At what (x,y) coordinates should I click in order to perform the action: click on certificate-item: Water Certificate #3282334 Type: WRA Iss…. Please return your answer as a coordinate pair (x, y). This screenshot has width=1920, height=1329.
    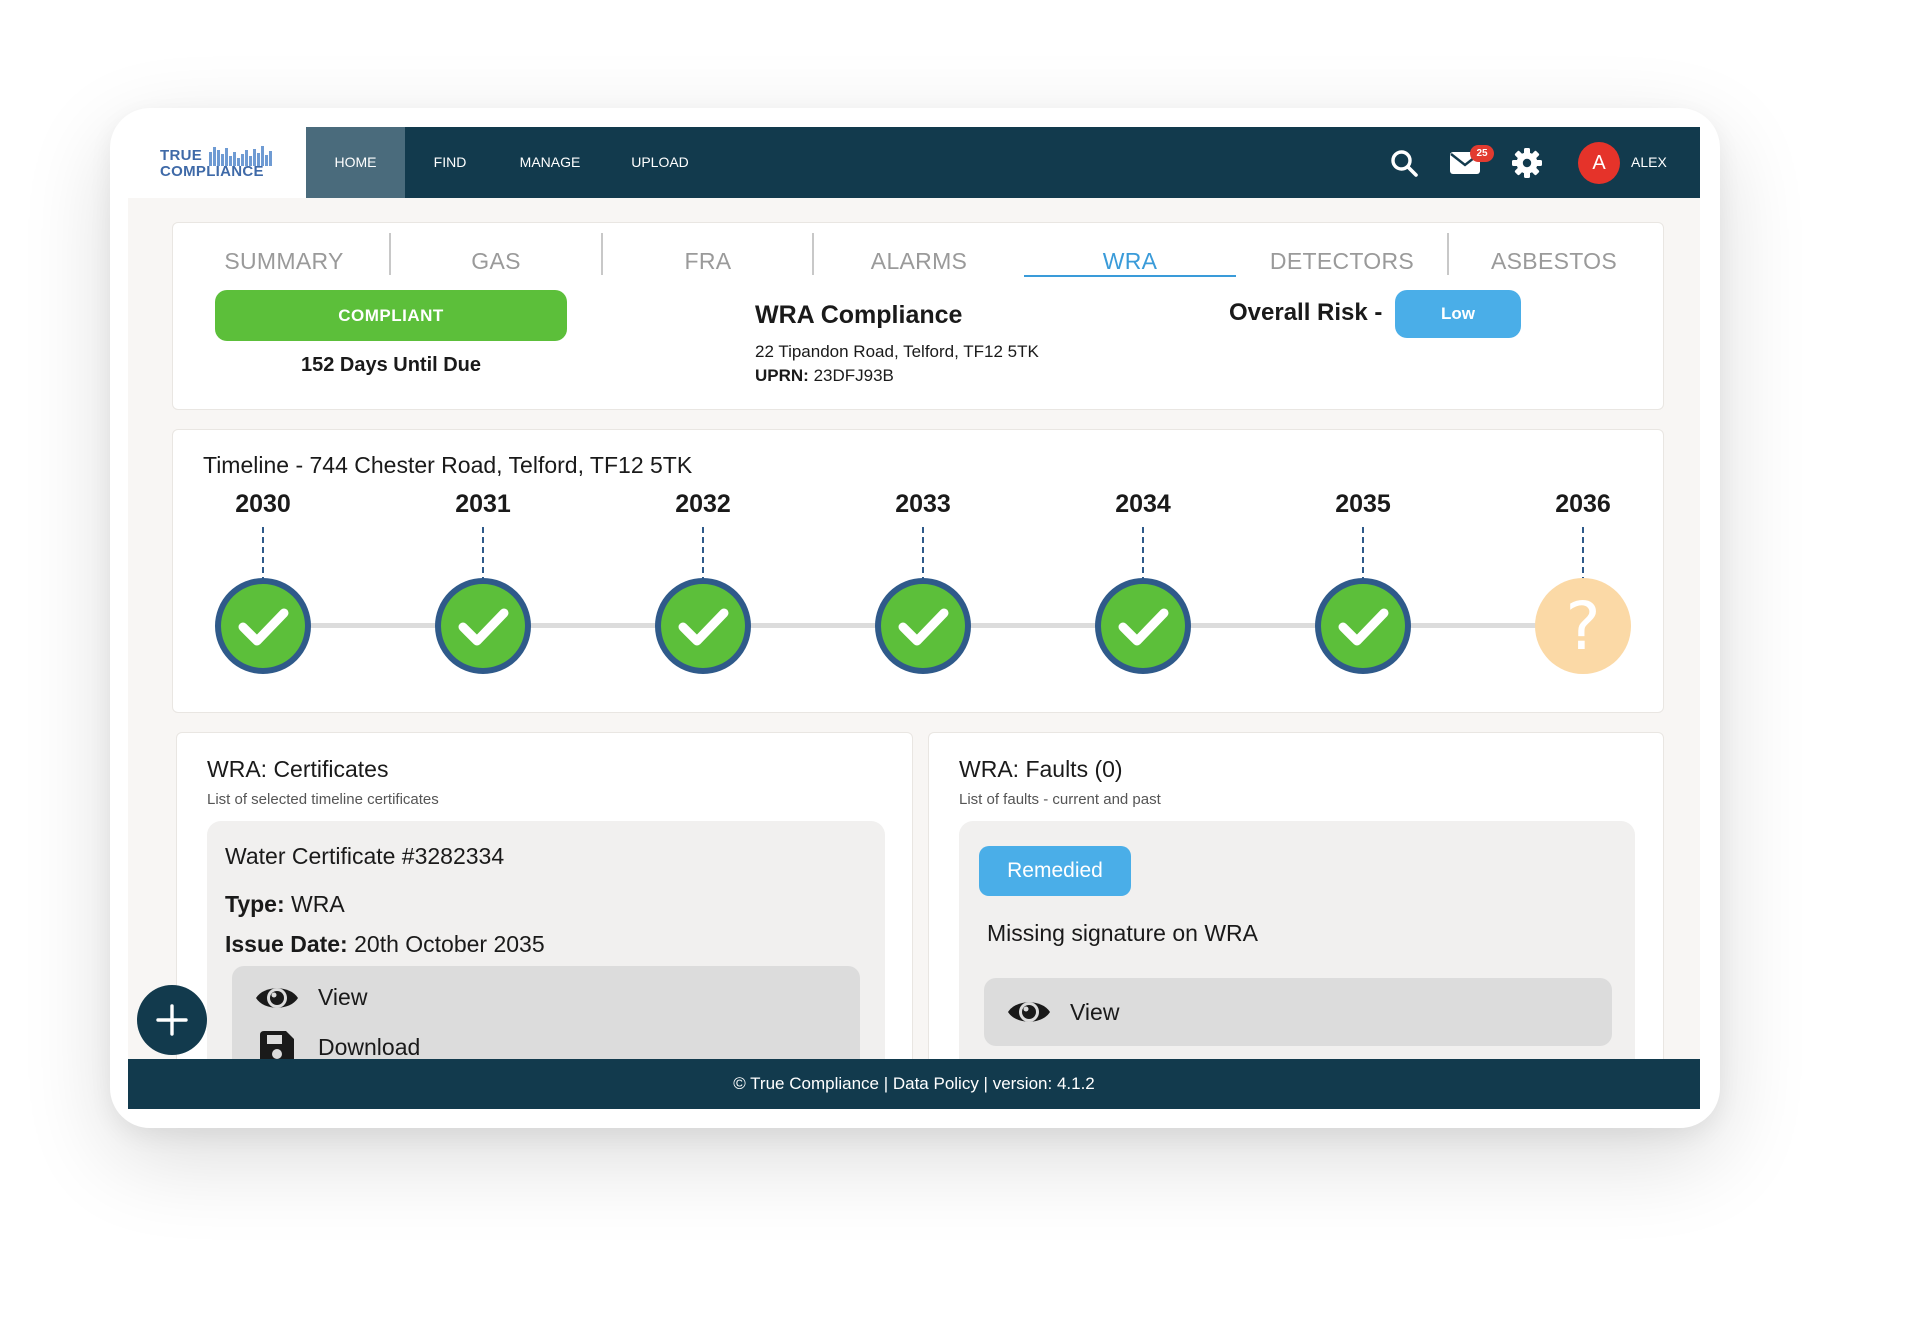
    Looking at the image, I should click on (546, 953).